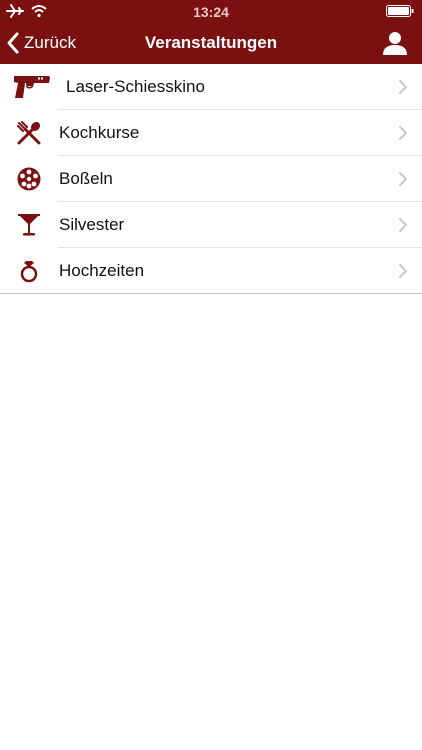 This screenshot has height=750, width=422. Describe the element at coordinates (102, 270) in the screenshot. I see `list-item-label: Hochzeiten` at that location.